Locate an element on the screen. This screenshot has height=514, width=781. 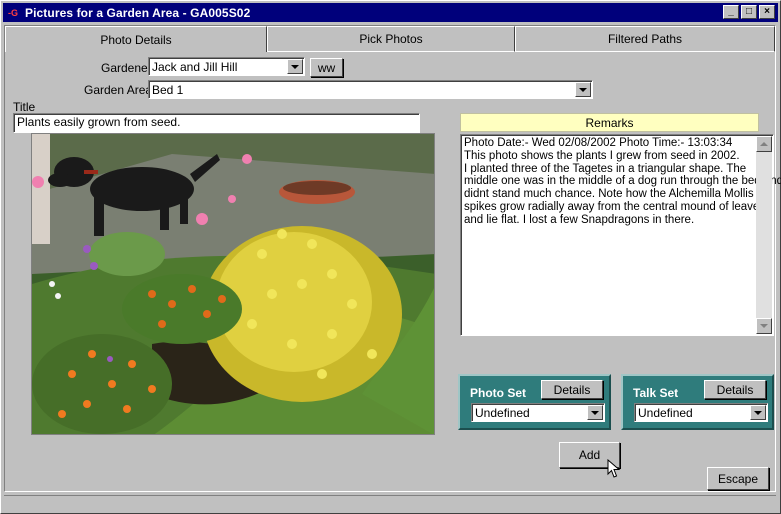
photo-set-details-button: Details is located at coordinates (572, 389).